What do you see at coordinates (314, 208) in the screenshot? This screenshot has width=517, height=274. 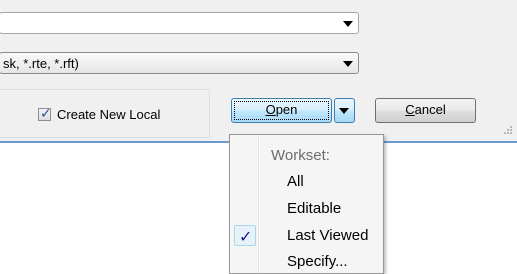 I see `menu-item-label: Editable` at bounding box center [314, 208].